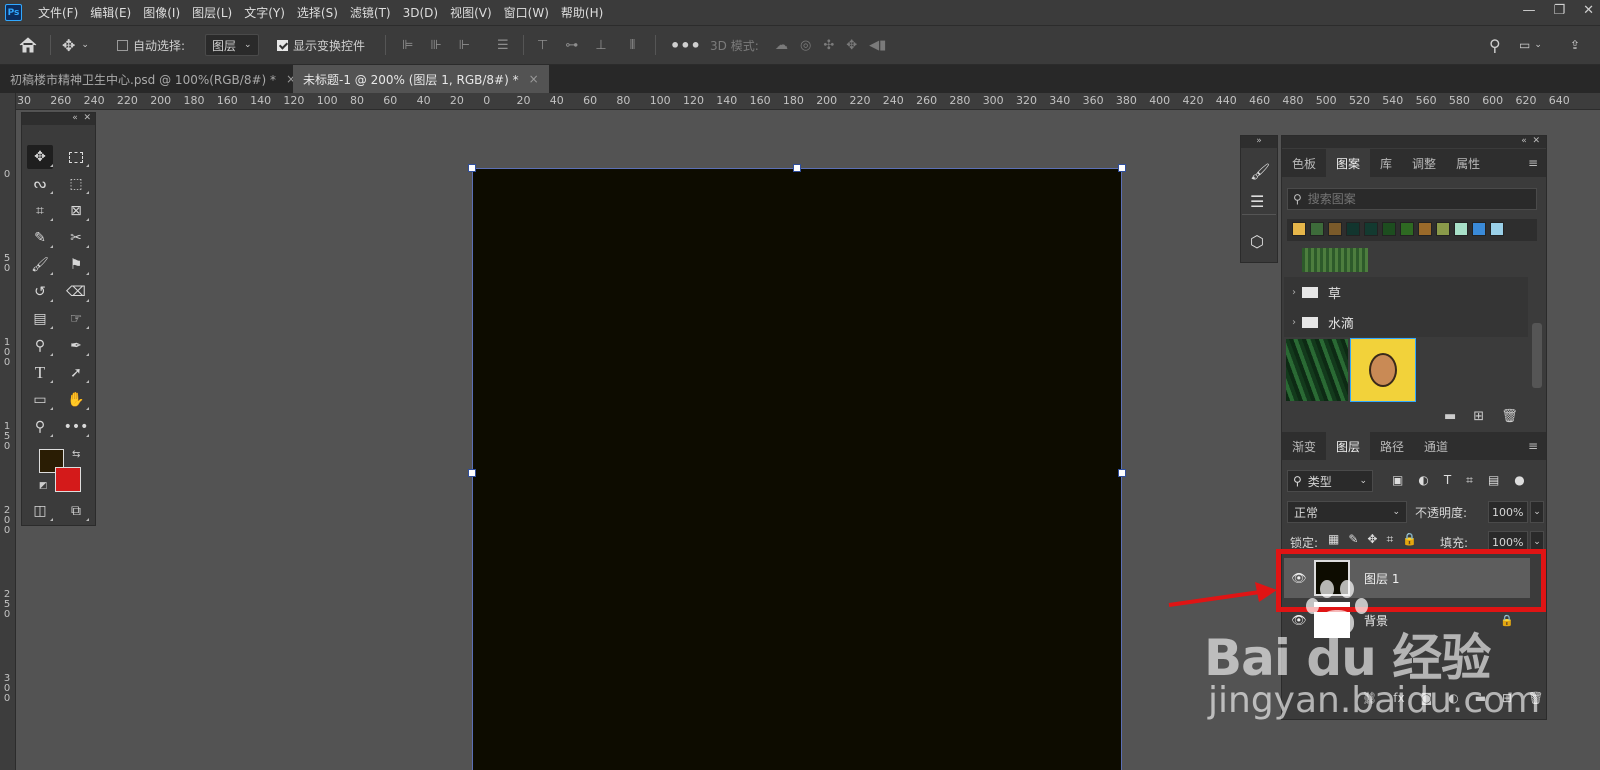 The height and width of the screenshot is (770, 1600). What do you see at coordinates (40, 265) in the screenshot?
I see `brush-tool-icon: 🖌` at bounding box center [40, 265].